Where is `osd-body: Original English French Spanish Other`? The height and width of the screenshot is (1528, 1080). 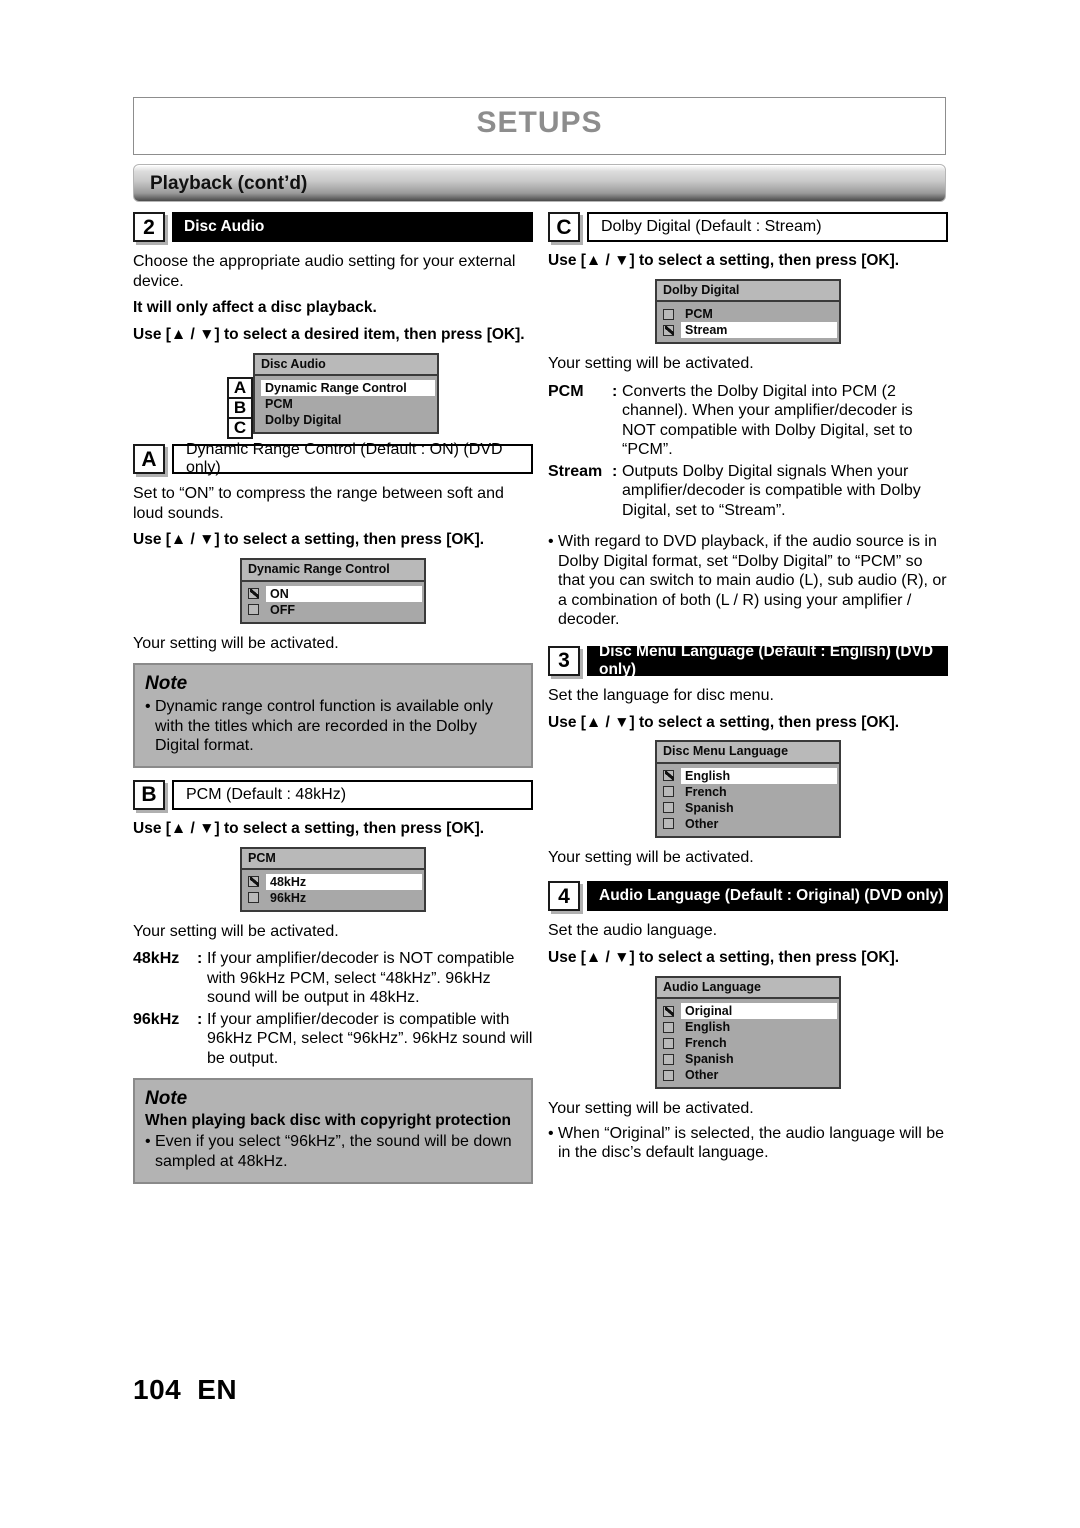
osd-body: Original English French Spanish Other is located at coordinates (748, 1043).